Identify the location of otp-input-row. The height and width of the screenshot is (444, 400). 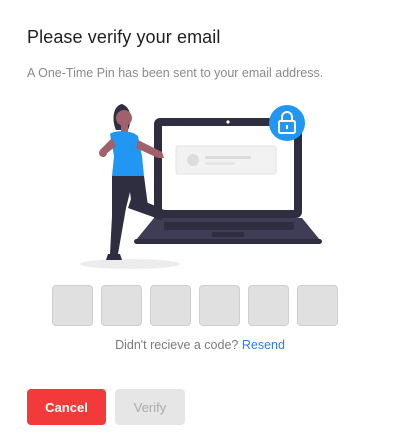
(195, 305).